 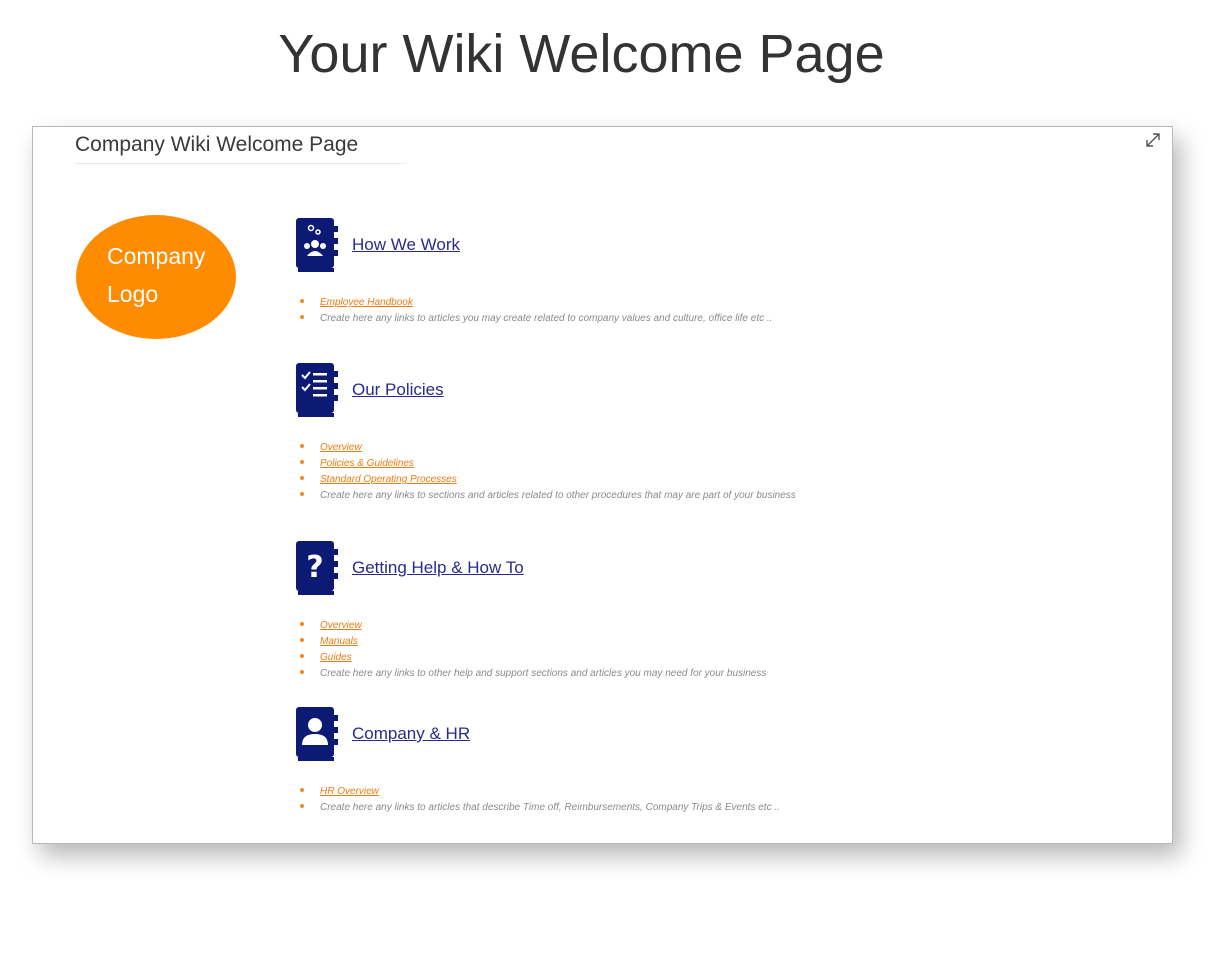 I want to click on question-book-icon: ?, so click(x=317, y=568).